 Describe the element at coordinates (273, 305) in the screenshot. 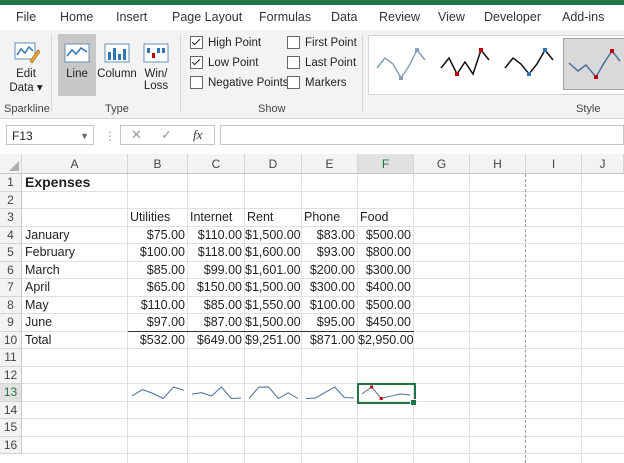

I see `data-cell: $1,550.00` at that location.